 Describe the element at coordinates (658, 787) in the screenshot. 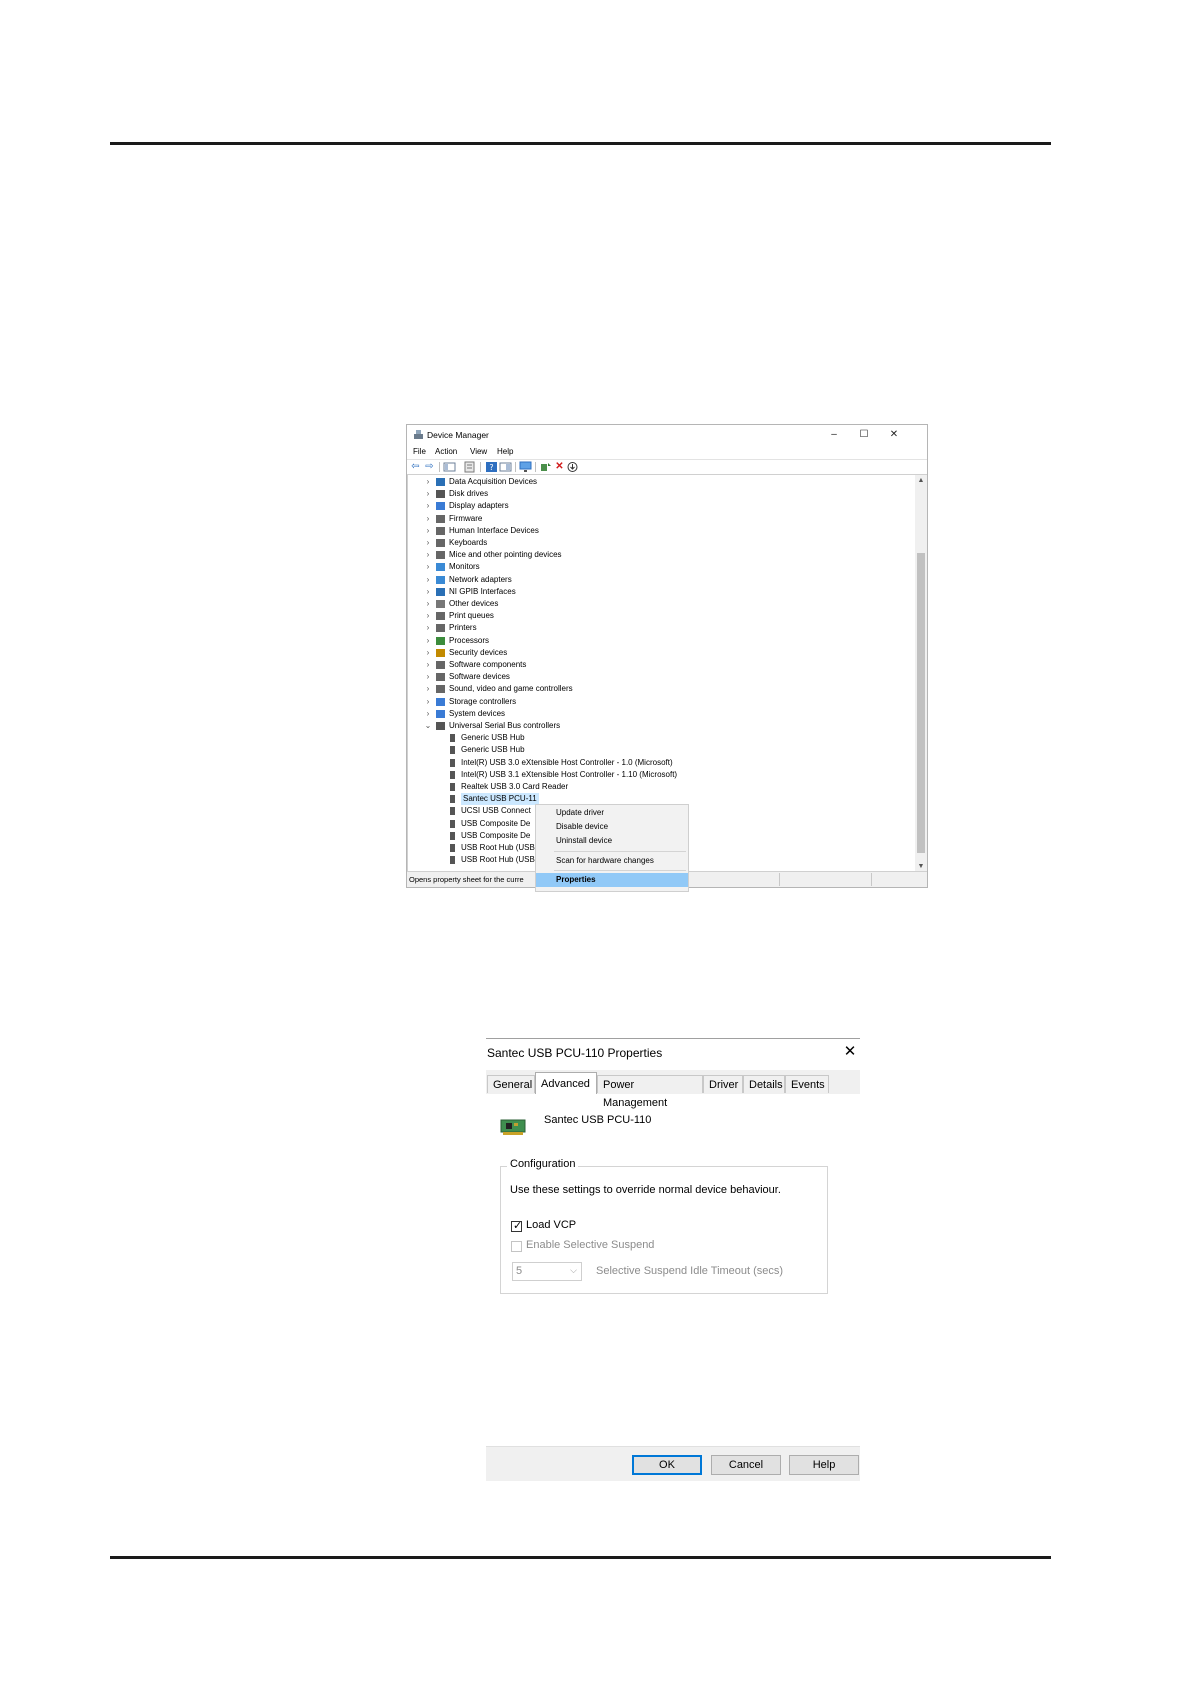

I see `usb-device-item: Realtek USB 3.0 Card Reader` at that location.